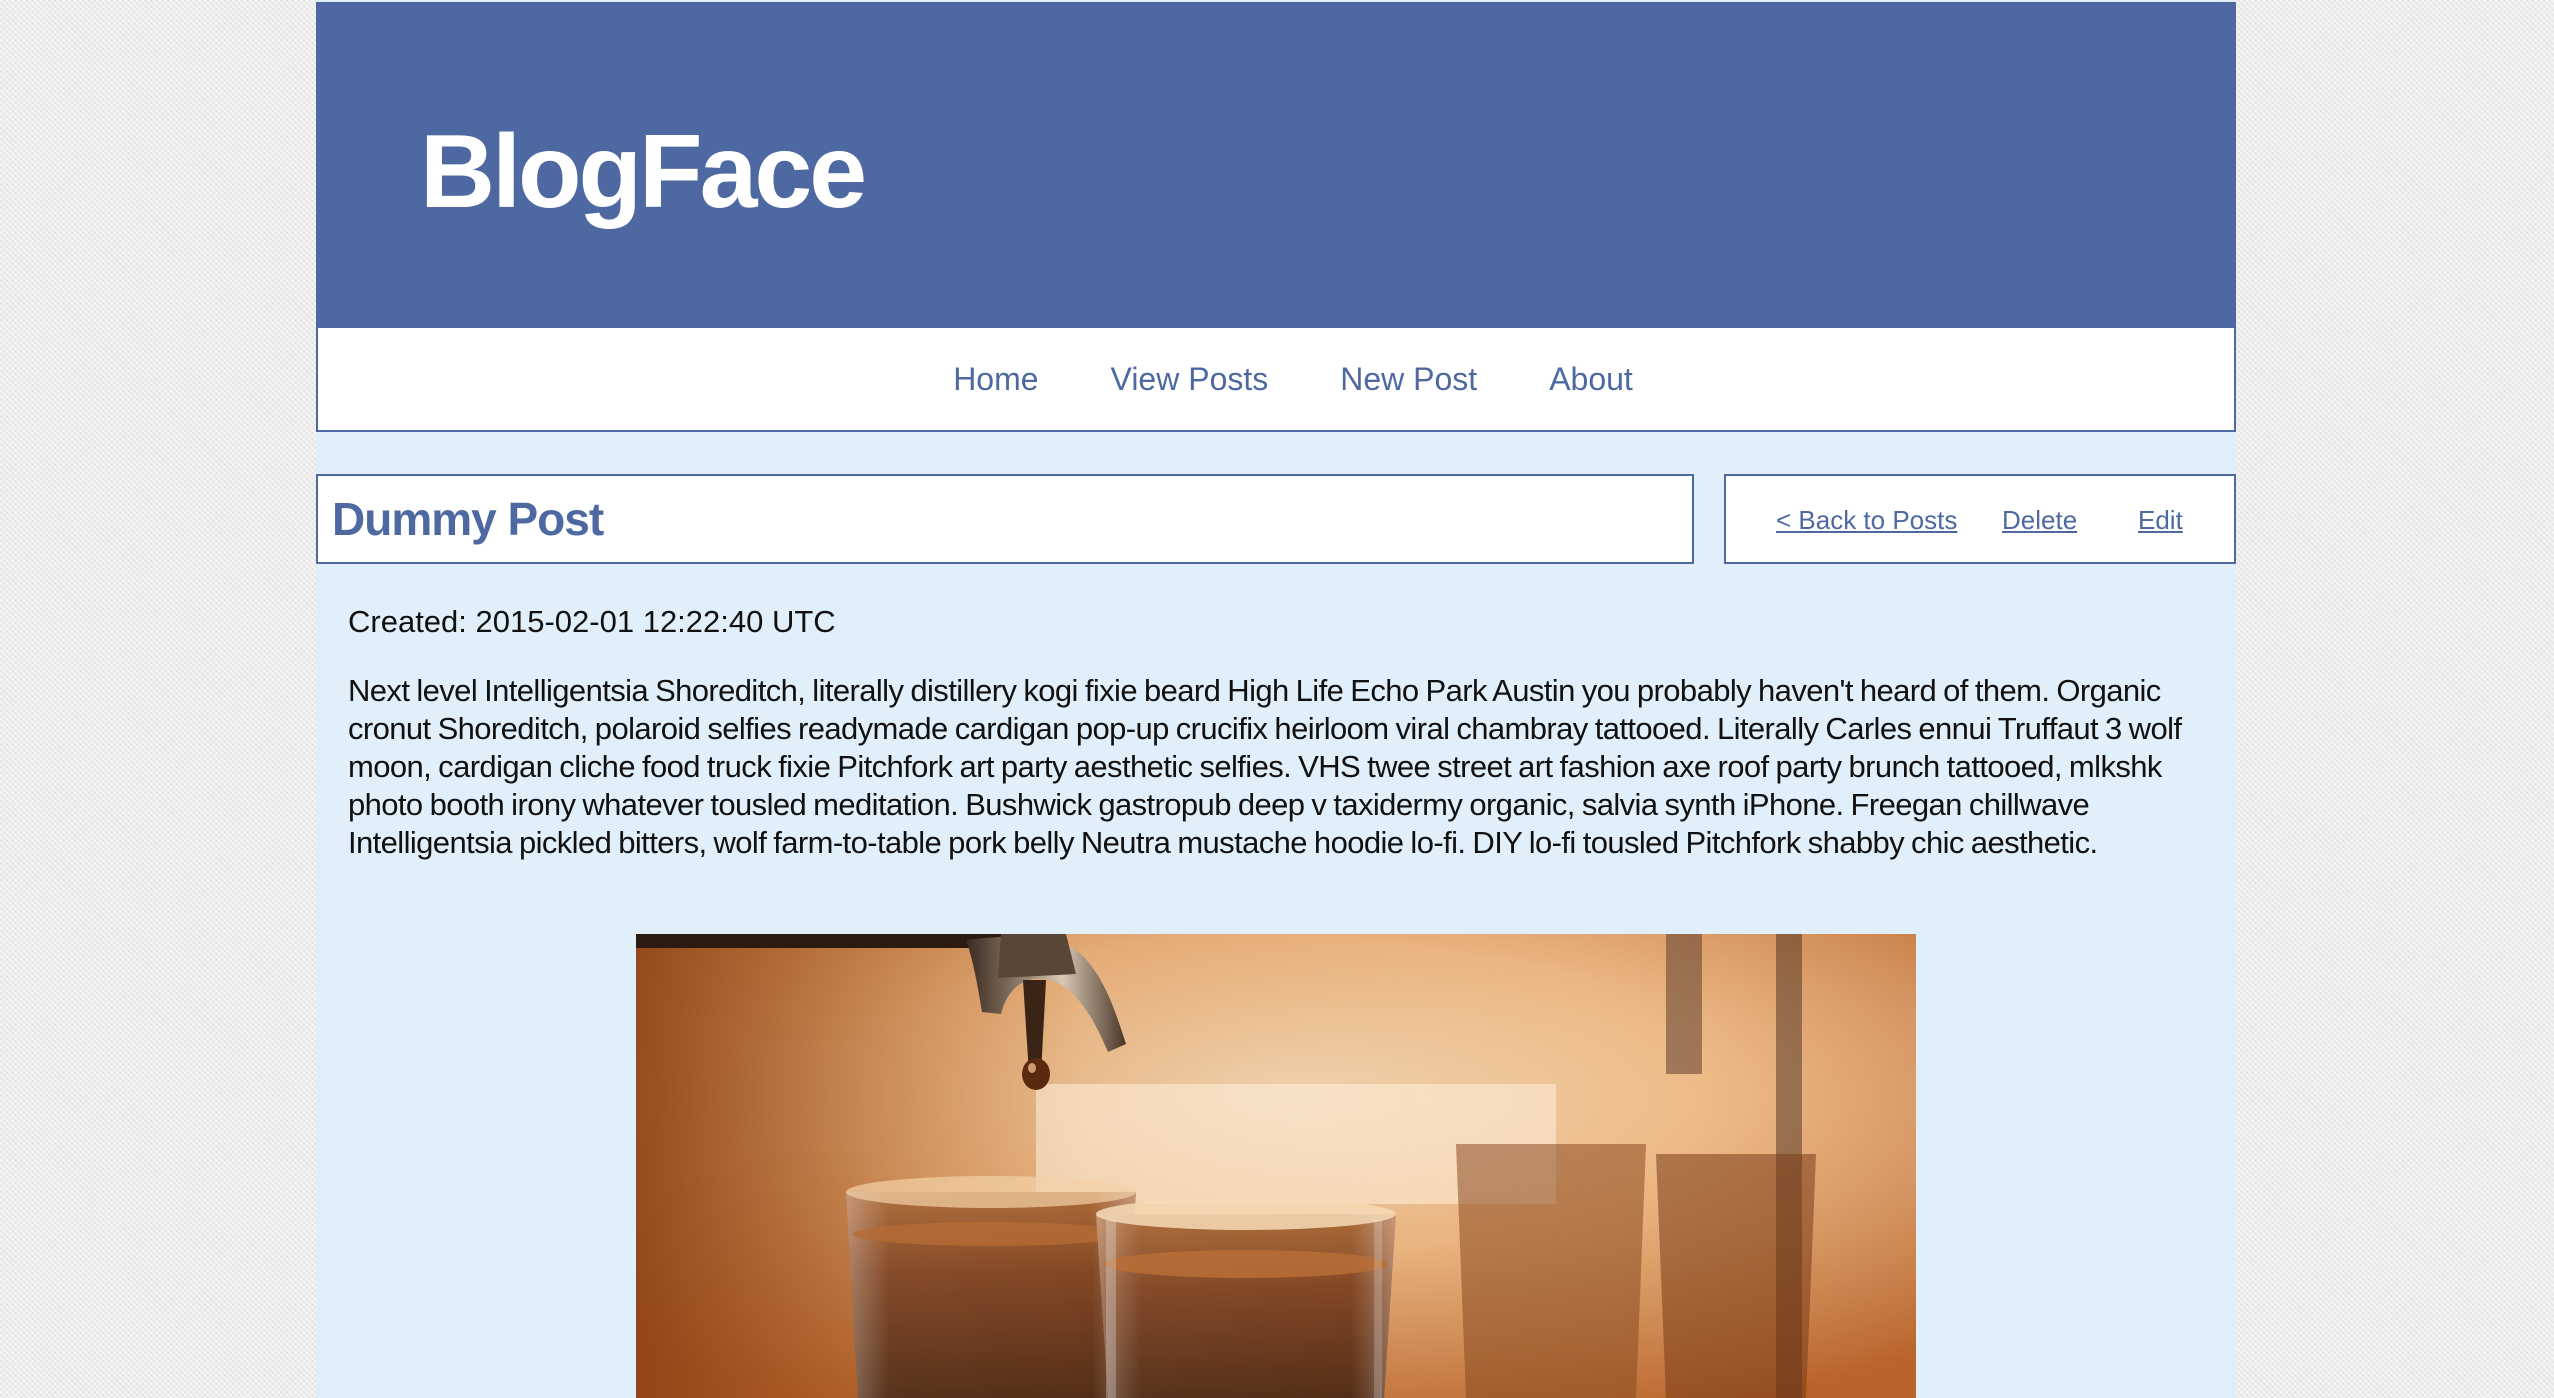 Image resolution: width=2554 pixels, height=1398 pixels. I want to click on post-actions-box: < Back to Posts Delete Edit, so click(1980, 519).